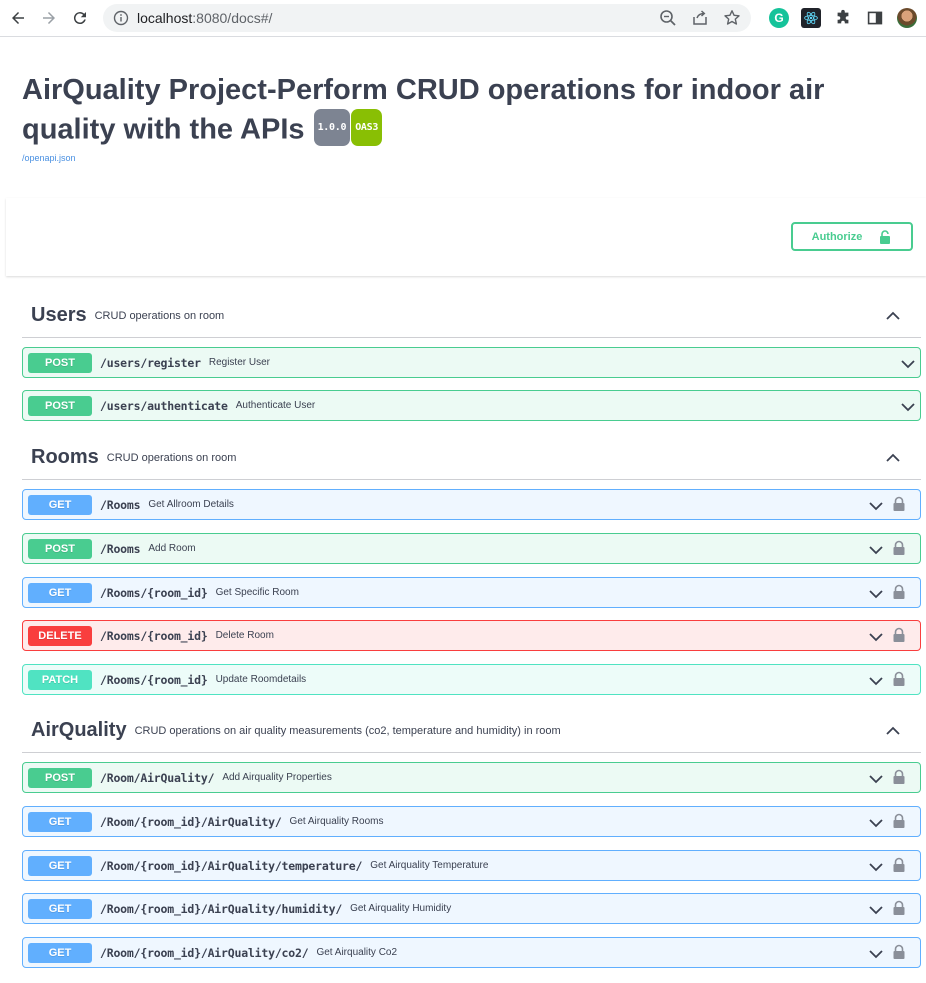 This screenshot has width=926, height=983. I want to click on operation-summary: Add Airquality Properties, so click(277, 777).